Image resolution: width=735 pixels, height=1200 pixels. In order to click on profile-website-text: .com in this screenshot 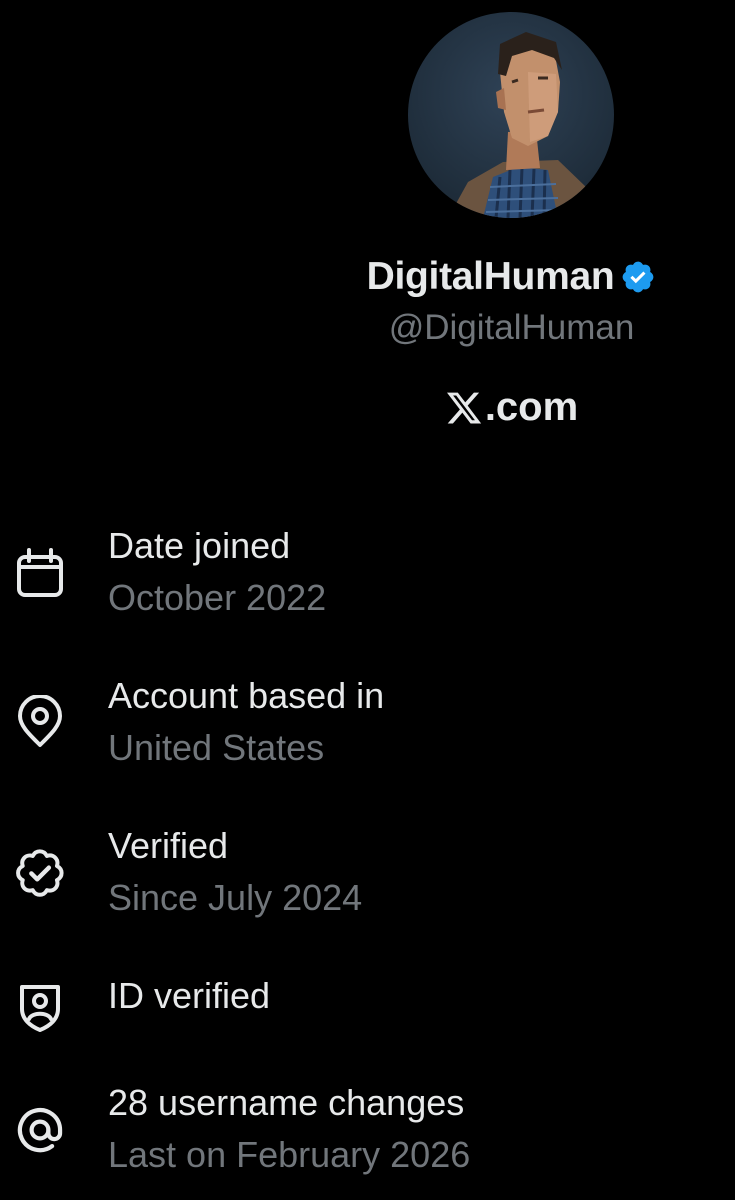, I will do `click(531, 407)`.